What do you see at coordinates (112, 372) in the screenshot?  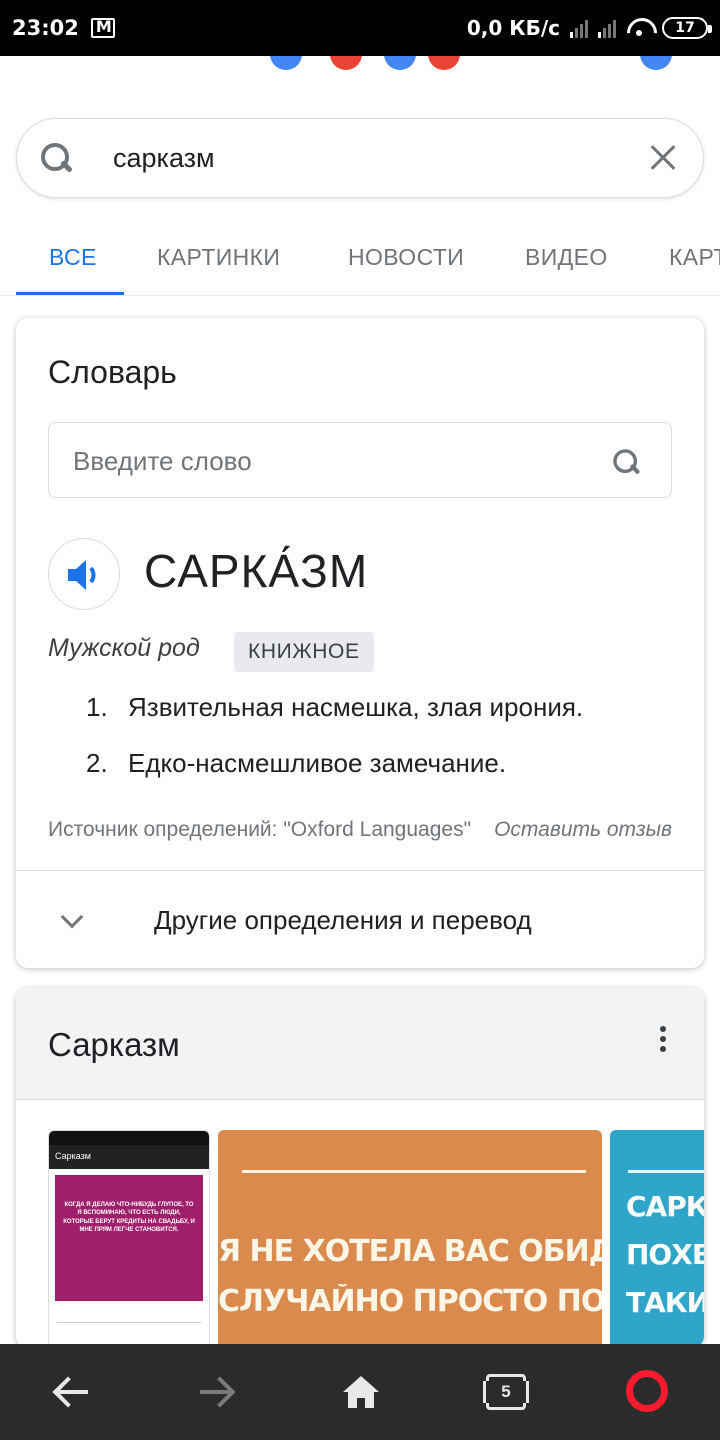 I see `dictionary-title: Словарь` at bounding box center [112, 372].